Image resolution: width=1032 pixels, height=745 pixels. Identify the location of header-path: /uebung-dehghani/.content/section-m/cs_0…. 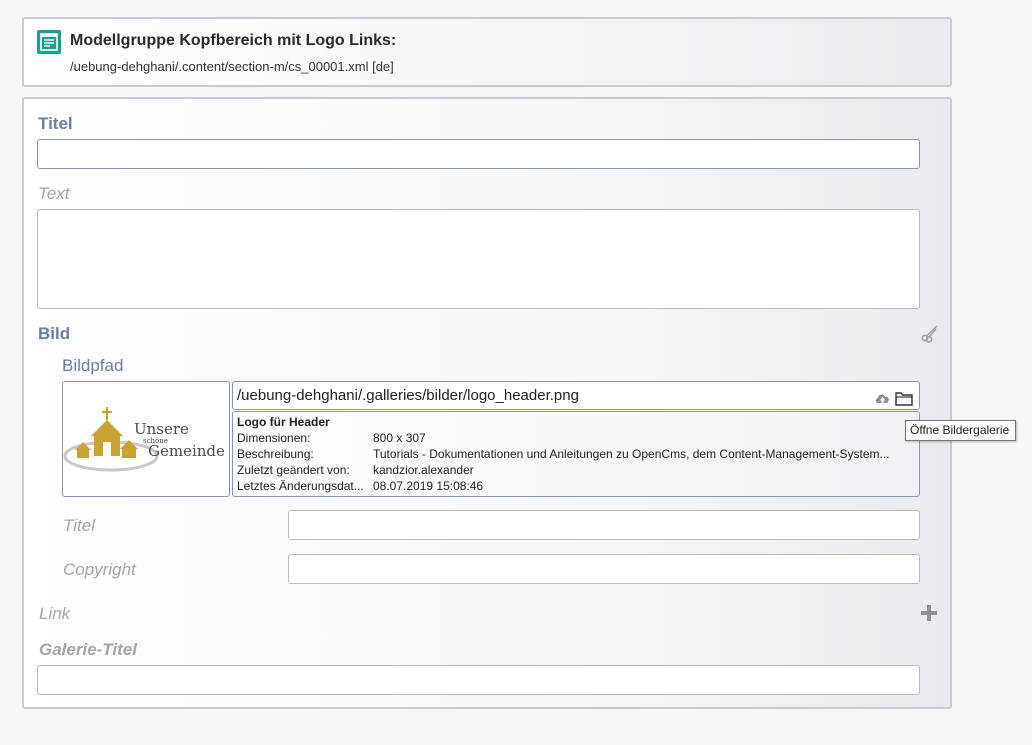
(232, 66).